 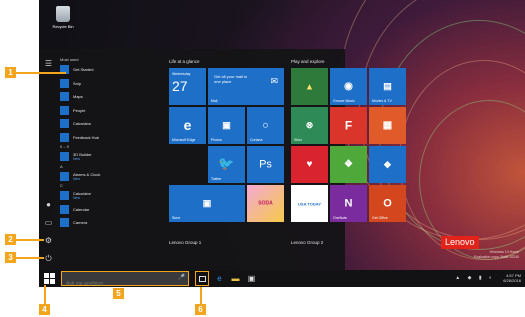 I want to click on onenote-icon: N, so click(x=348, y=202).